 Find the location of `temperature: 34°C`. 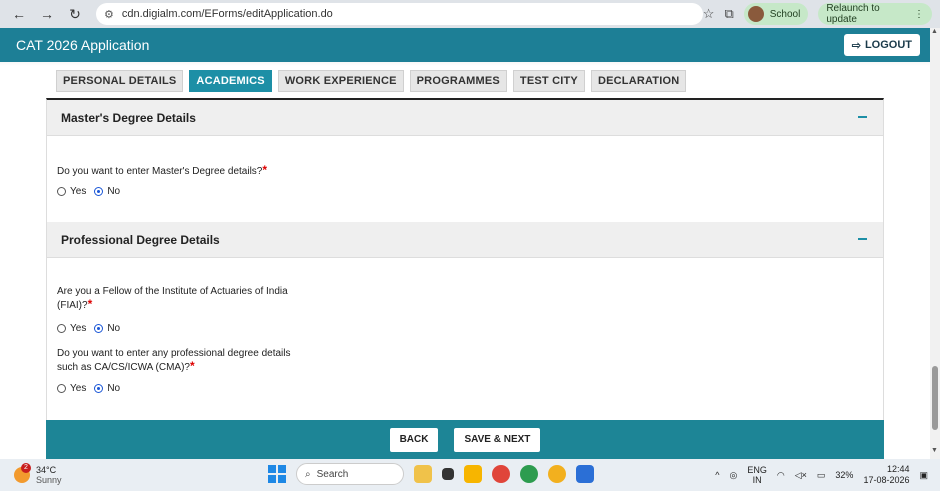

temperature: 34°C is located at coordinates (46, 470).